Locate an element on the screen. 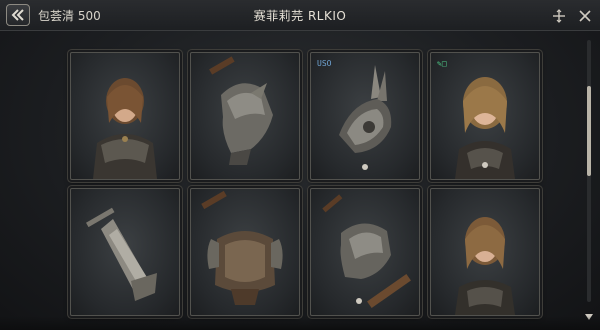  card-spiked-pauldron: USO is located at coordinates (365, 116).